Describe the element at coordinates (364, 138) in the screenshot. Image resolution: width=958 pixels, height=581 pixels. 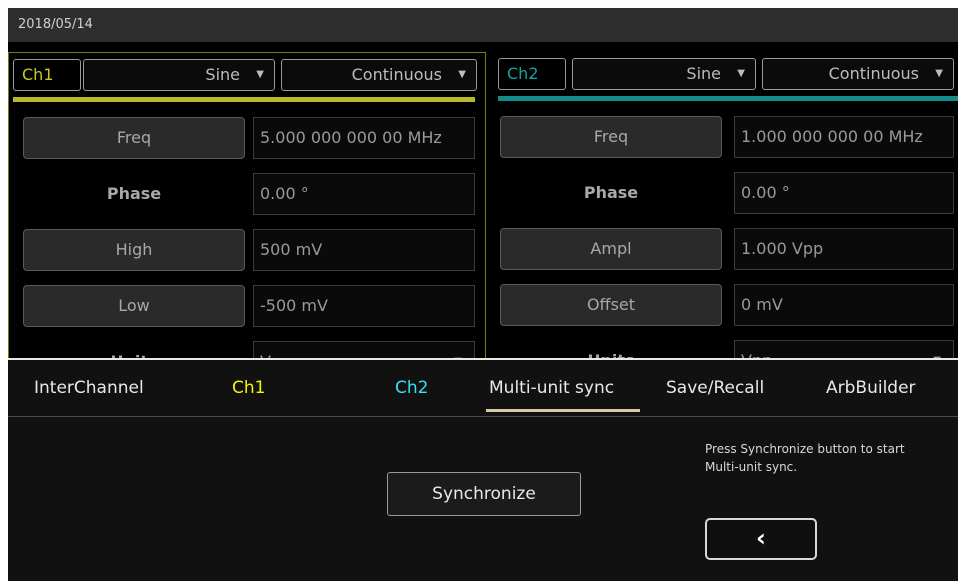
I see `ch1-freq-value: 5.000 000 000 00 MHz` at that location.